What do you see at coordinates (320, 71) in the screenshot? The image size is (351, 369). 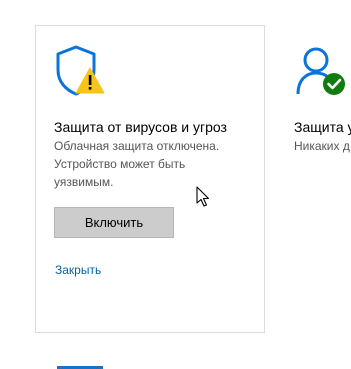 I see `account-check-icon` at bounding box center [320, 71].